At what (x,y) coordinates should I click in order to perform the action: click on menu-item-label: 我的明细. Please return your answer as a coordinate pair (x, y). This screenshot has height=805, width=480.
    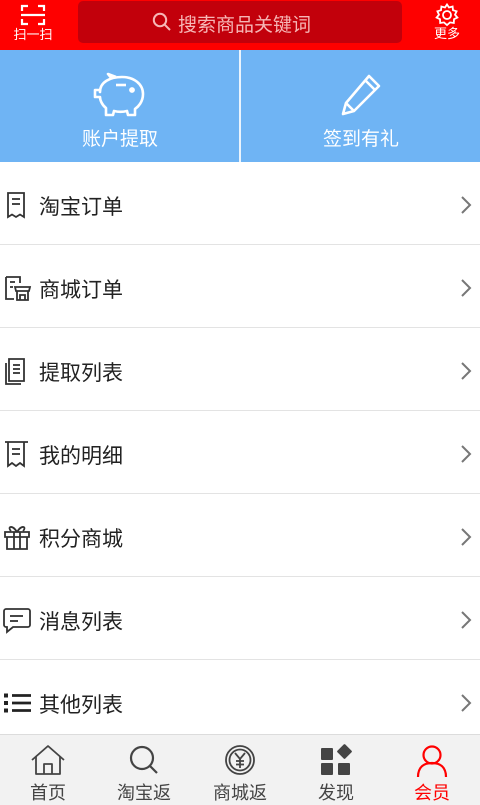
    Looking at the image, I should click on (81, 456).